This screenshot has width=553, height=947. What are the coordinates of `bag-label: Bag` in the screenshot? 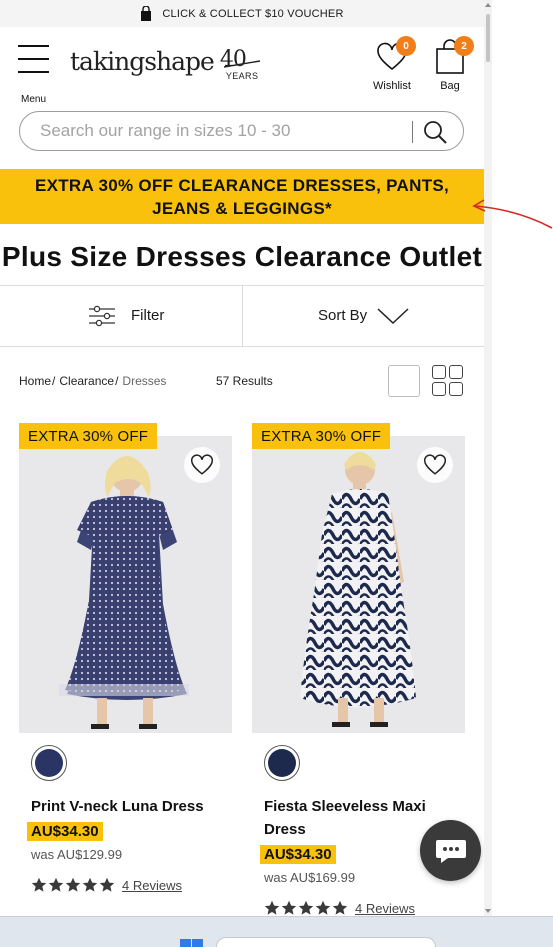 It's located at (450, 86).